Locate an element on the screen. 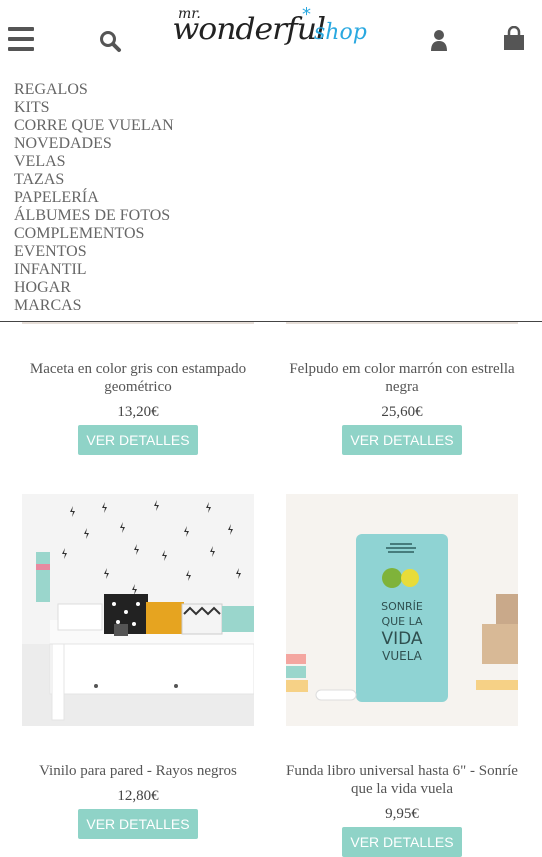  menu-item-eventos: EVENTOS is located at coordinates (94, 252).